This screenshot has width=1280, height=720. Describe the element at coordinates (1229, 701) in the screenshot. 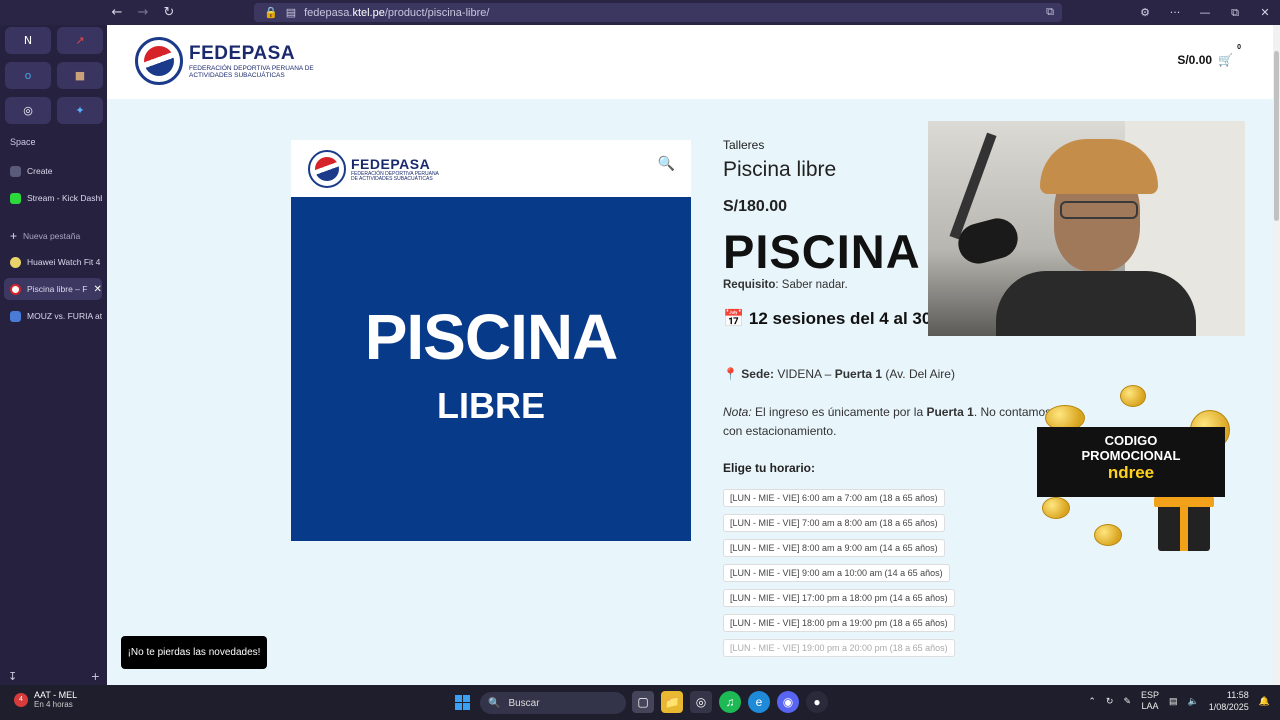

I see `clock: 11:58 1/08/2025` at that location.